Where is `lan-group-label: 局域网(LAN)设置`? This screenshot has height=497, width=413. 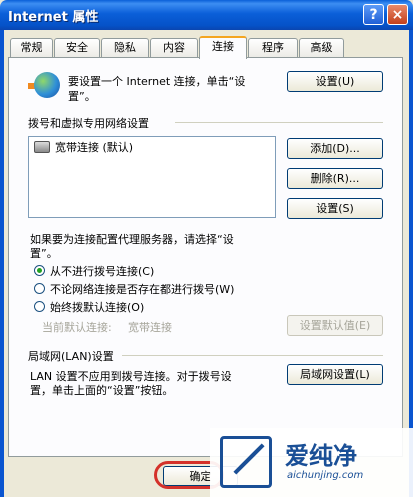
lan-group-label: 局域网(LAN)设置 is located at coordinates (71, 356).